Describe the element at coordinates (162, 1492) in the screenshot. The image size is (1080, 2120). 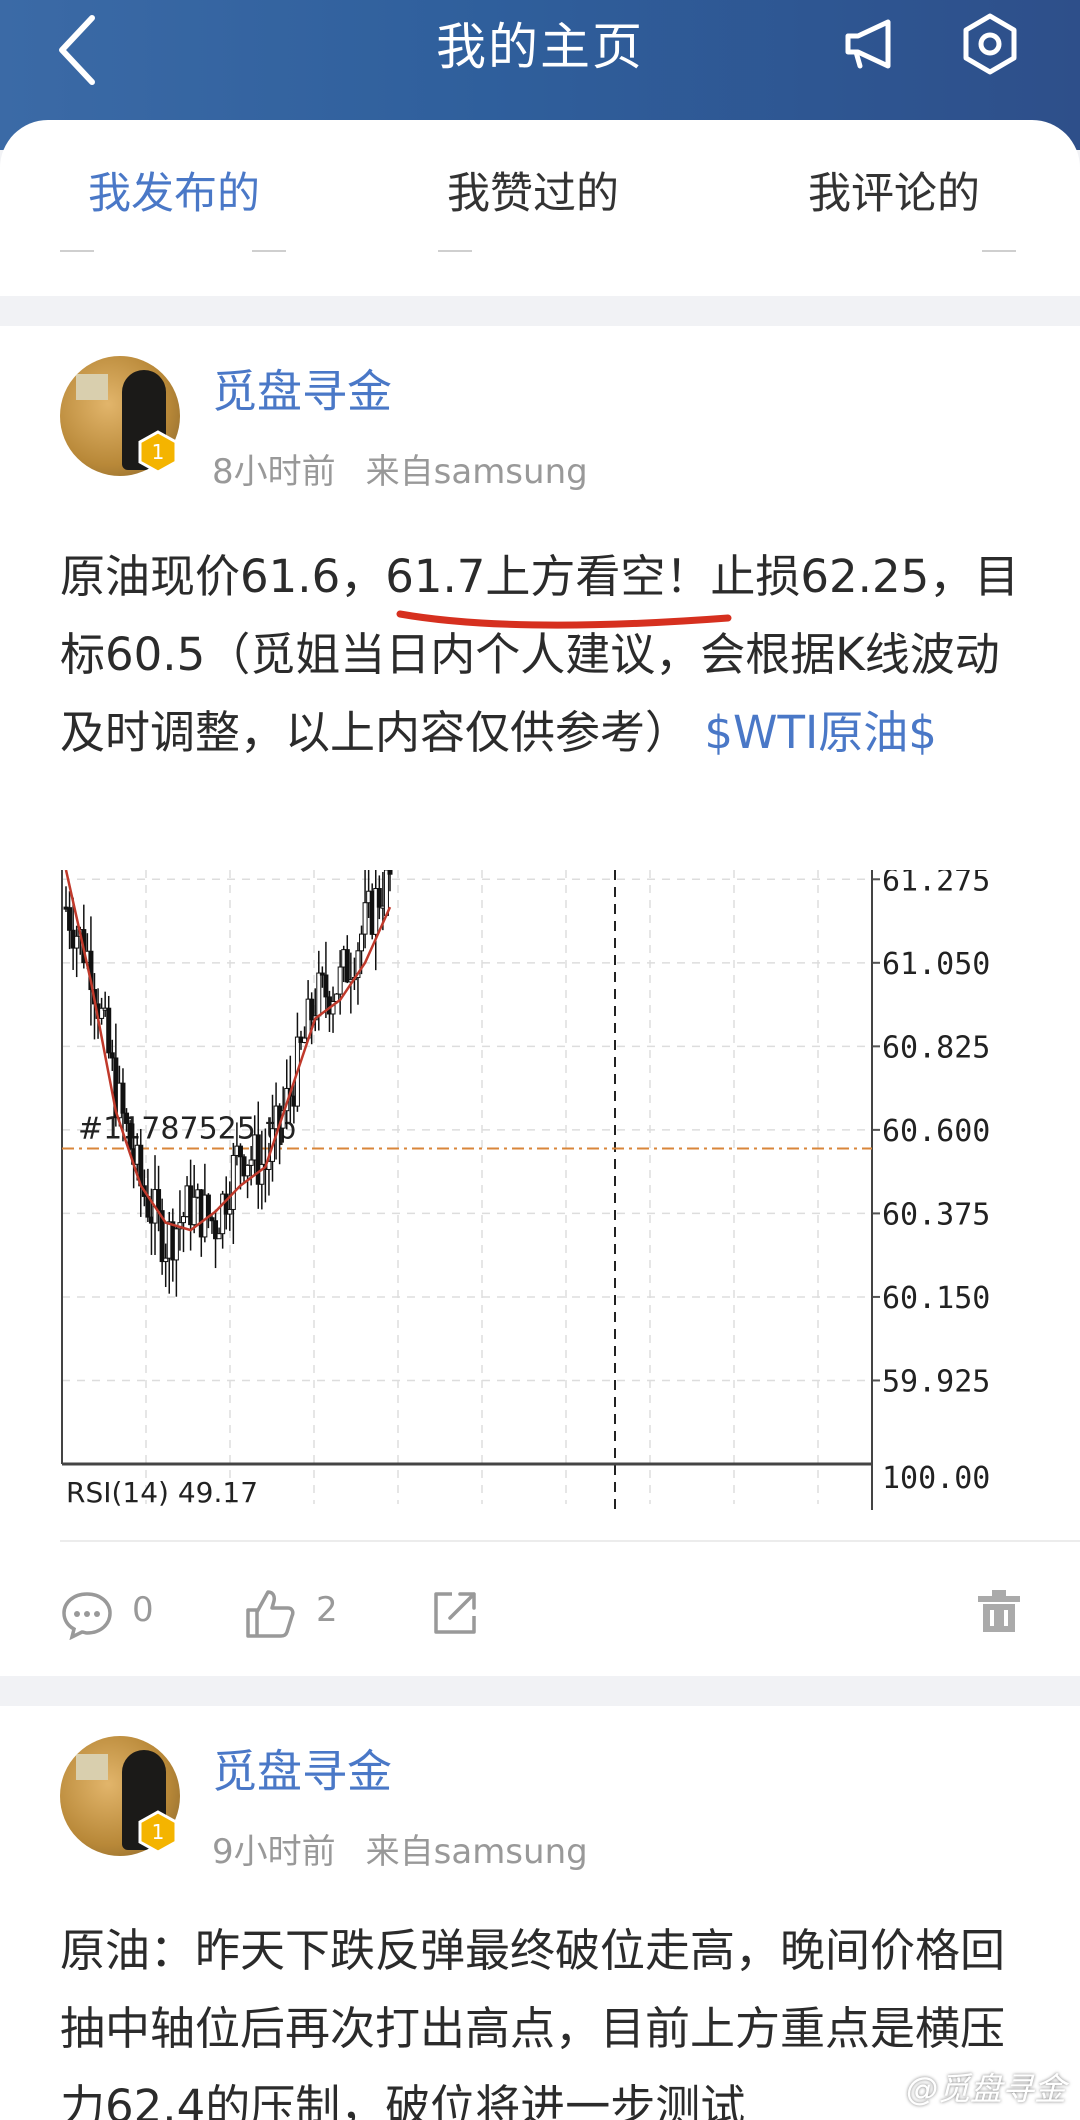
I see `rsi-label: RSI(14) 49.17` at that location.